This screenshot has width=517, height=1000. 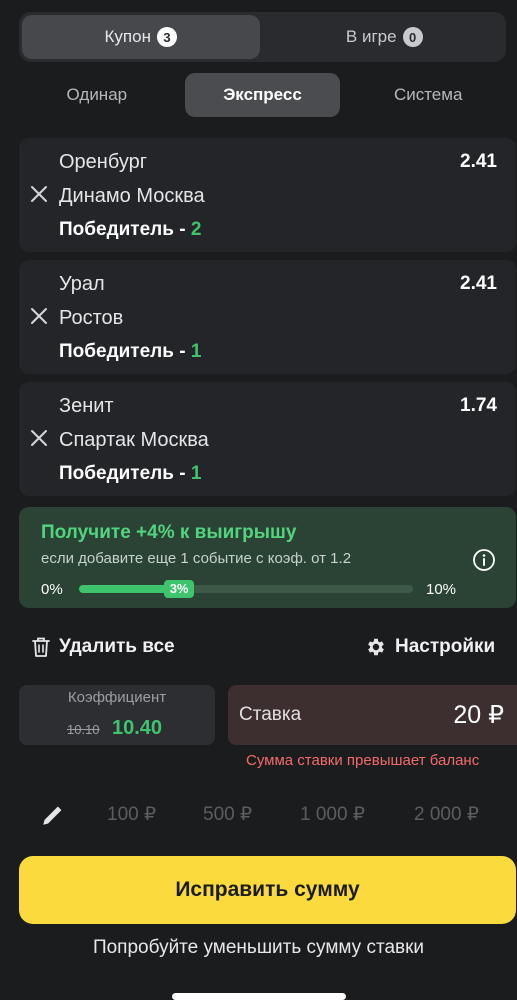 What do you see at coordinates (478, 715) in the screenshot?
I see `stake-value: 20 ₽` at bounding box center [478, 715].